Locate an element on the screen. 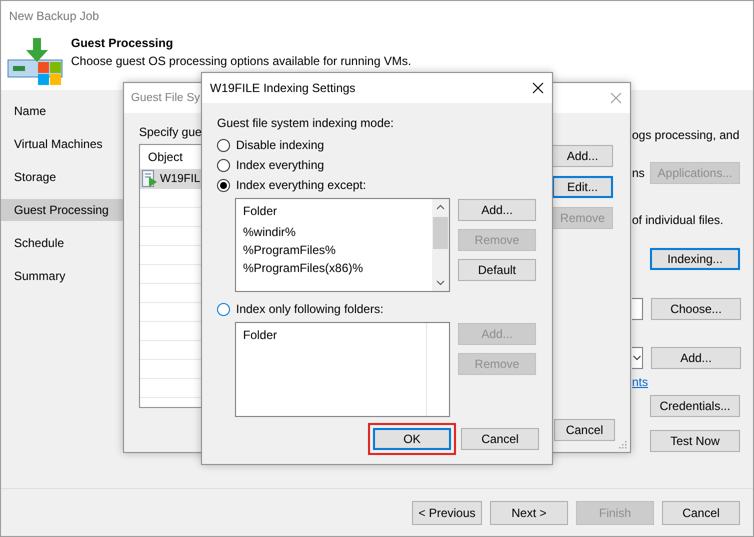 The image size is (754, 537). dialog-title: W19FILE Indexing Settings is located at coordinates (283, 88).